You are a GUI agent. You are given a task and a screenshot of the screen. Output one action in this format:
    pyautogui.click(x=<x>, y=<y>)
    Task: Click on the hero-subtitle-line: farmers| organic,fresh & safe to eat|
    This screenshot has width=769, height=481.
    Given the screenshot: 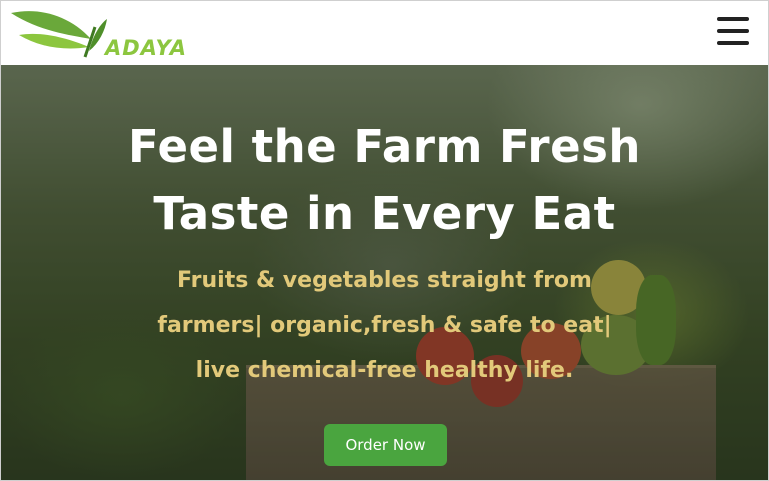 What is the action you would take?
    pyautogui.click(x=384, y=325)
    